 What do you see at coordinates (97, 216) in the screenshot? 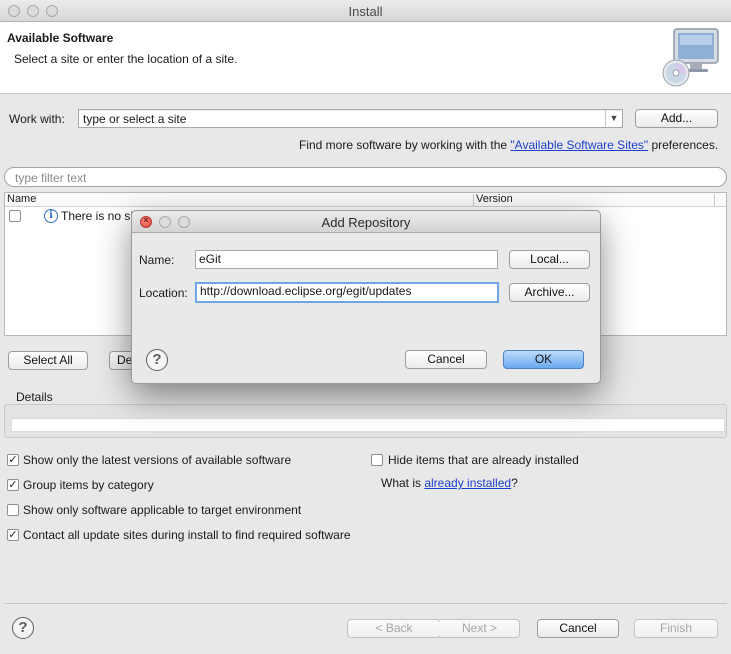
I see `tree-row-message: There is no si` at bounding box center [97, 216].